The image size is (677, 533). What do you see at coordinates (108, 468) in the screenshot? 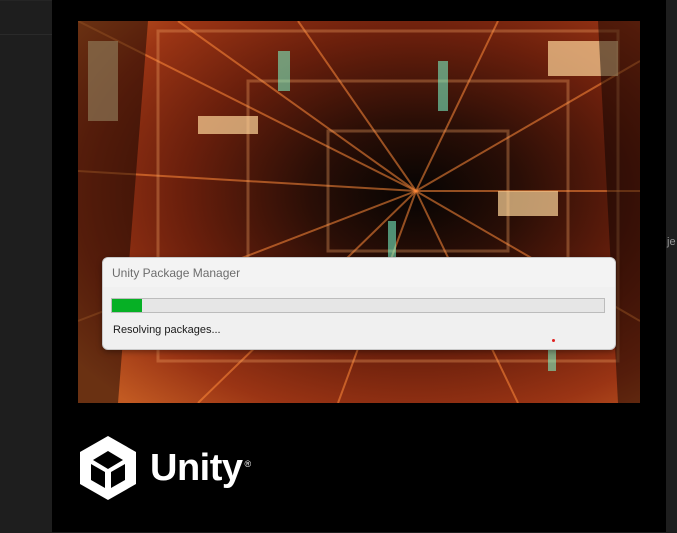
I see `unity-cube-logo-icon` at bounding box center [108, 468].